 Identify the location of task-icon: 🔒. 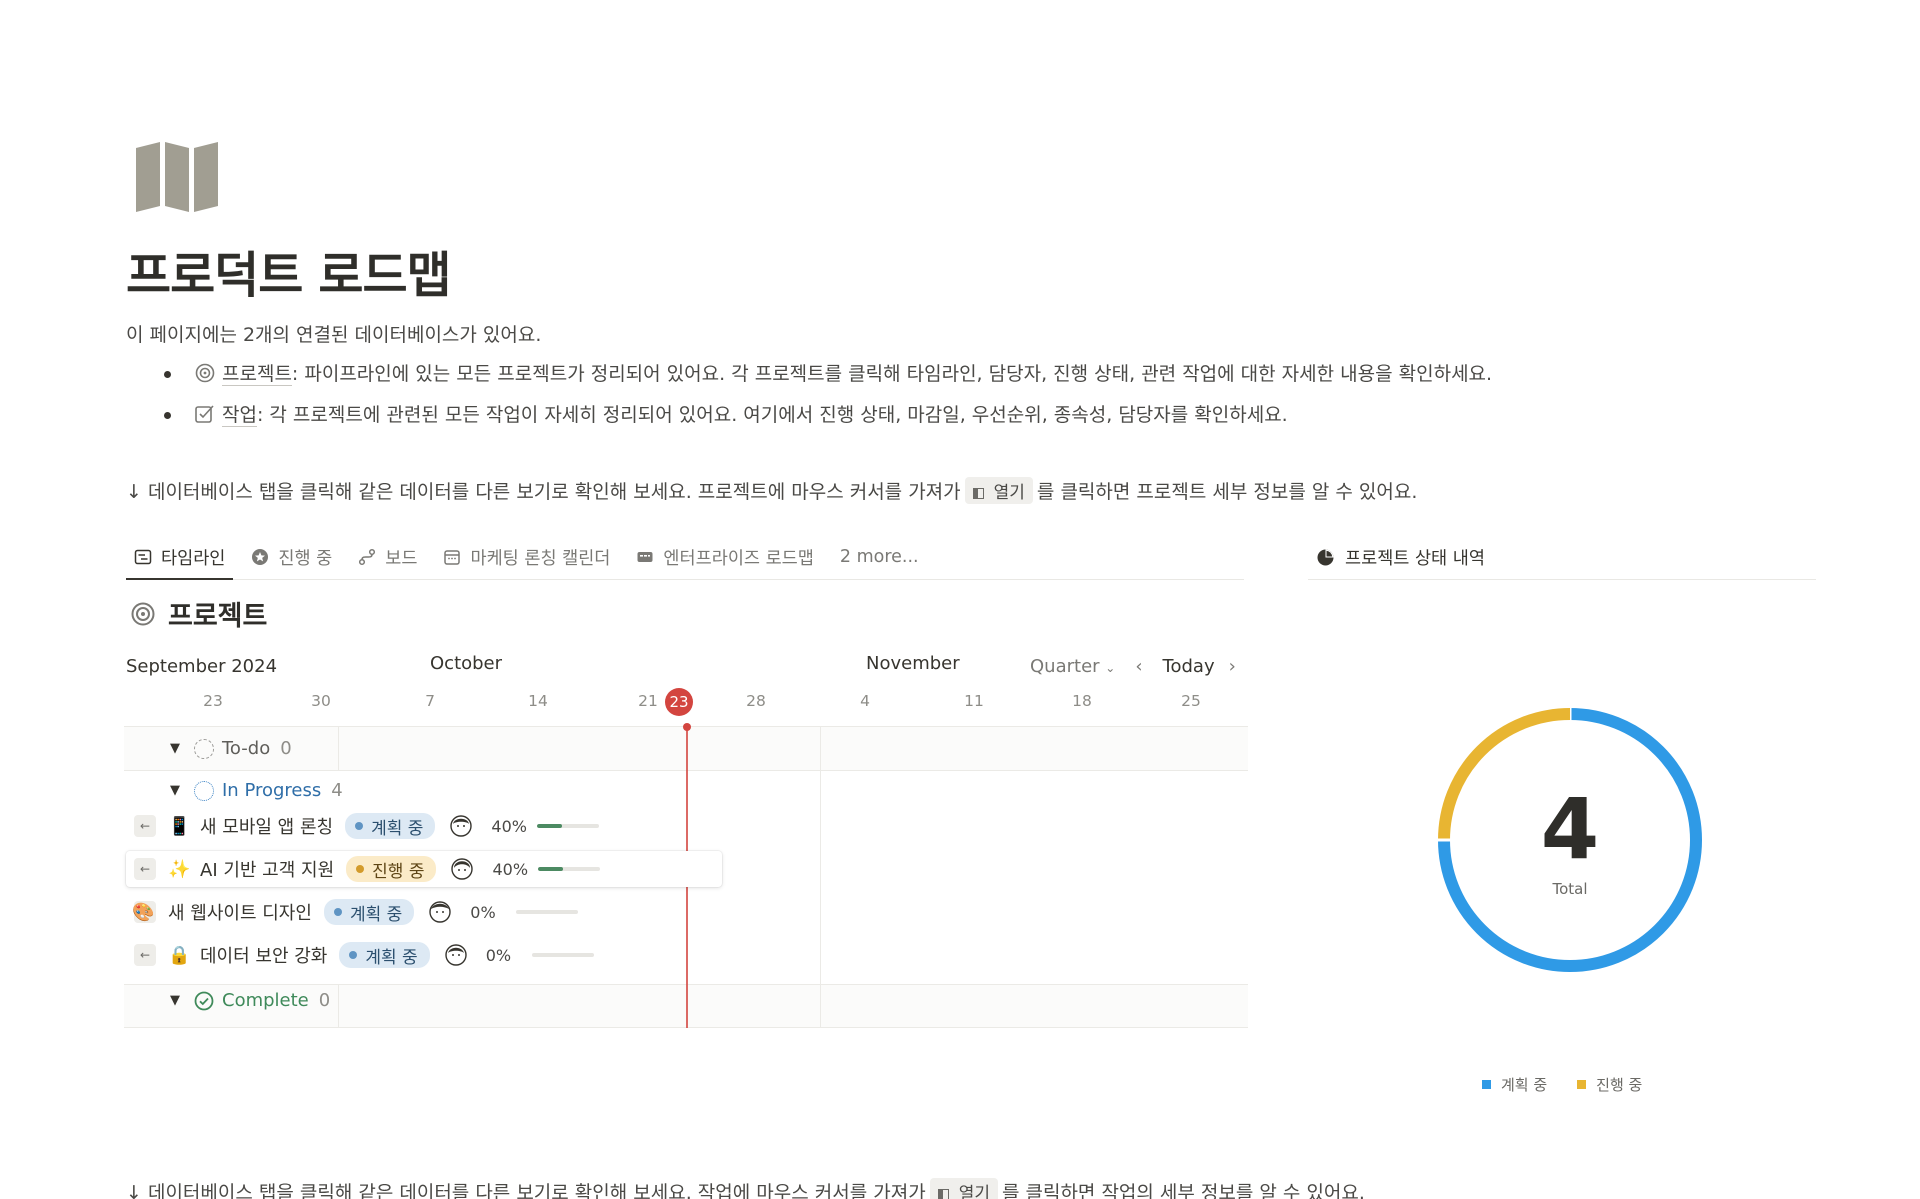
(179, 955).